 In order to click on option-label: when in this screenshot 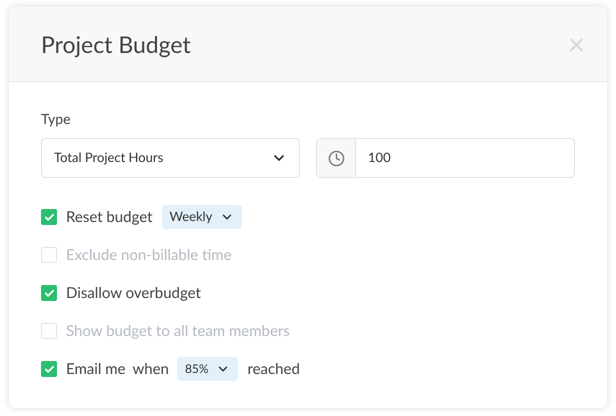, I will do `click(150, 369)`.